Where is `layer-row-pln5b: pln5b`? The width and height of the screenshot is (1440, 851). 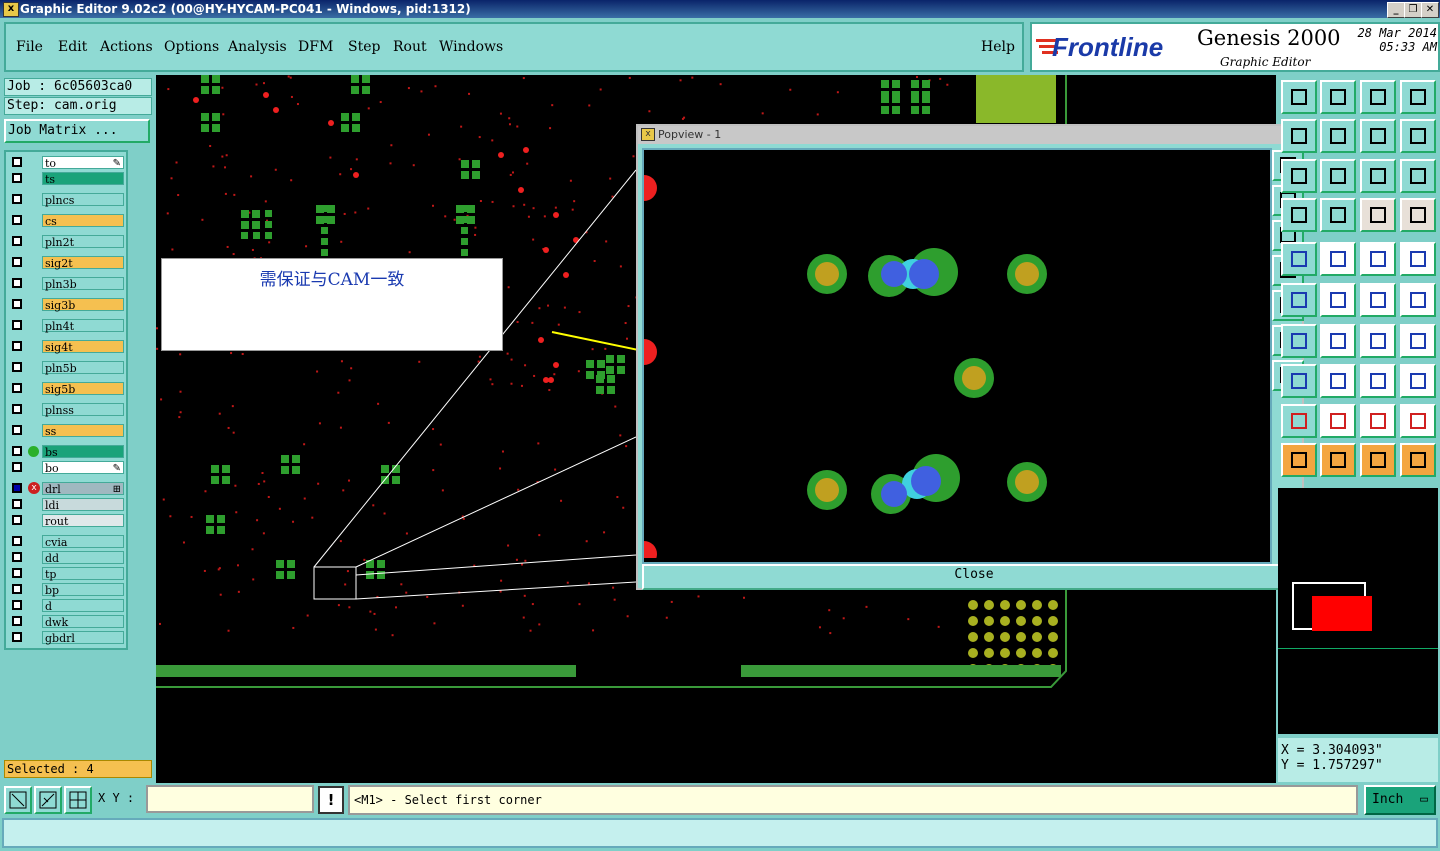 layer-row-pln5b: pln5b is located at coordinates (67, 368).